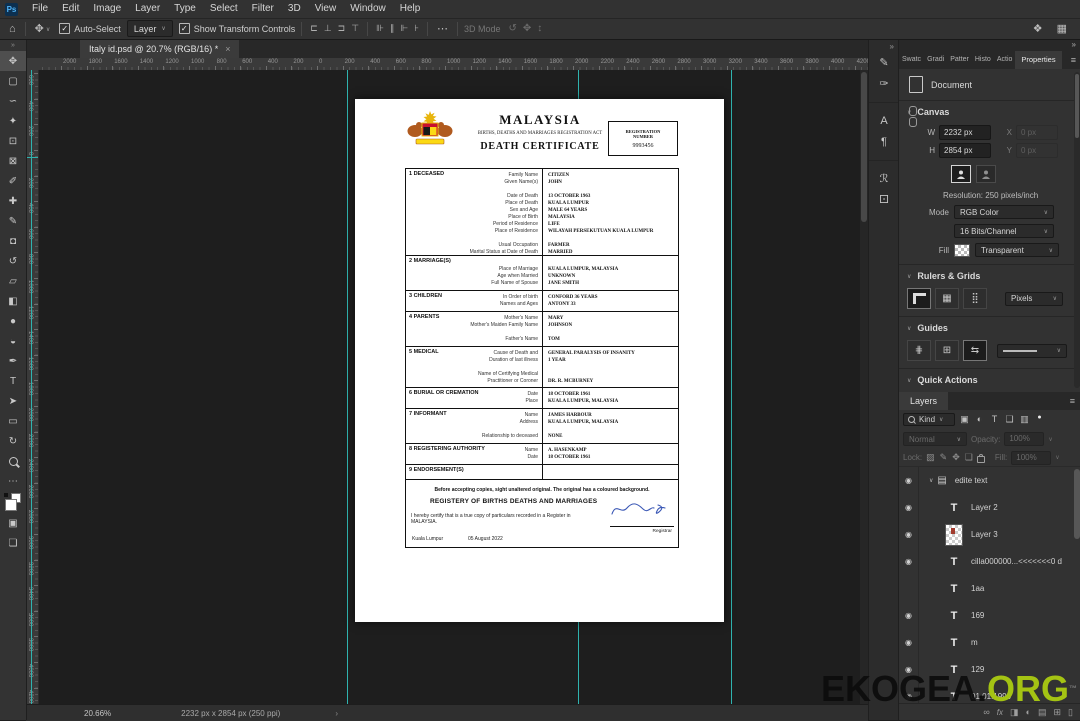  I want to click on libraries-icon: ⚀, so click(884, 199).